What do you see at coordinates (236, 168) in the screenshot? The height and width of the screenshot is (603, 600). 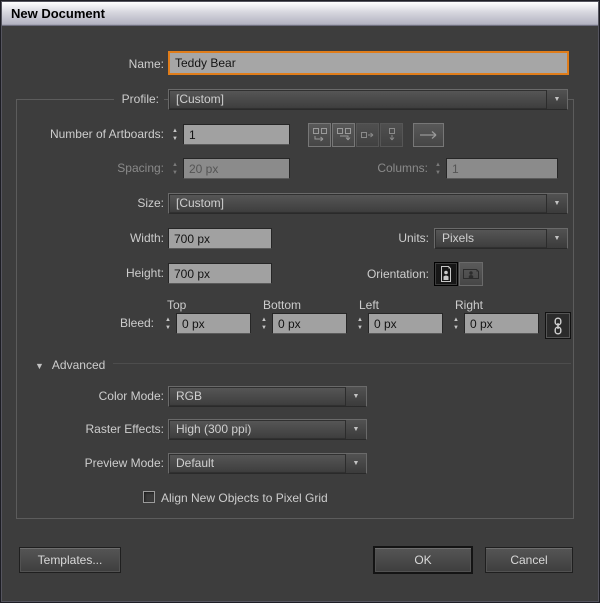 I see `spacing-input: 20 px` at bounding box center [236, 168].